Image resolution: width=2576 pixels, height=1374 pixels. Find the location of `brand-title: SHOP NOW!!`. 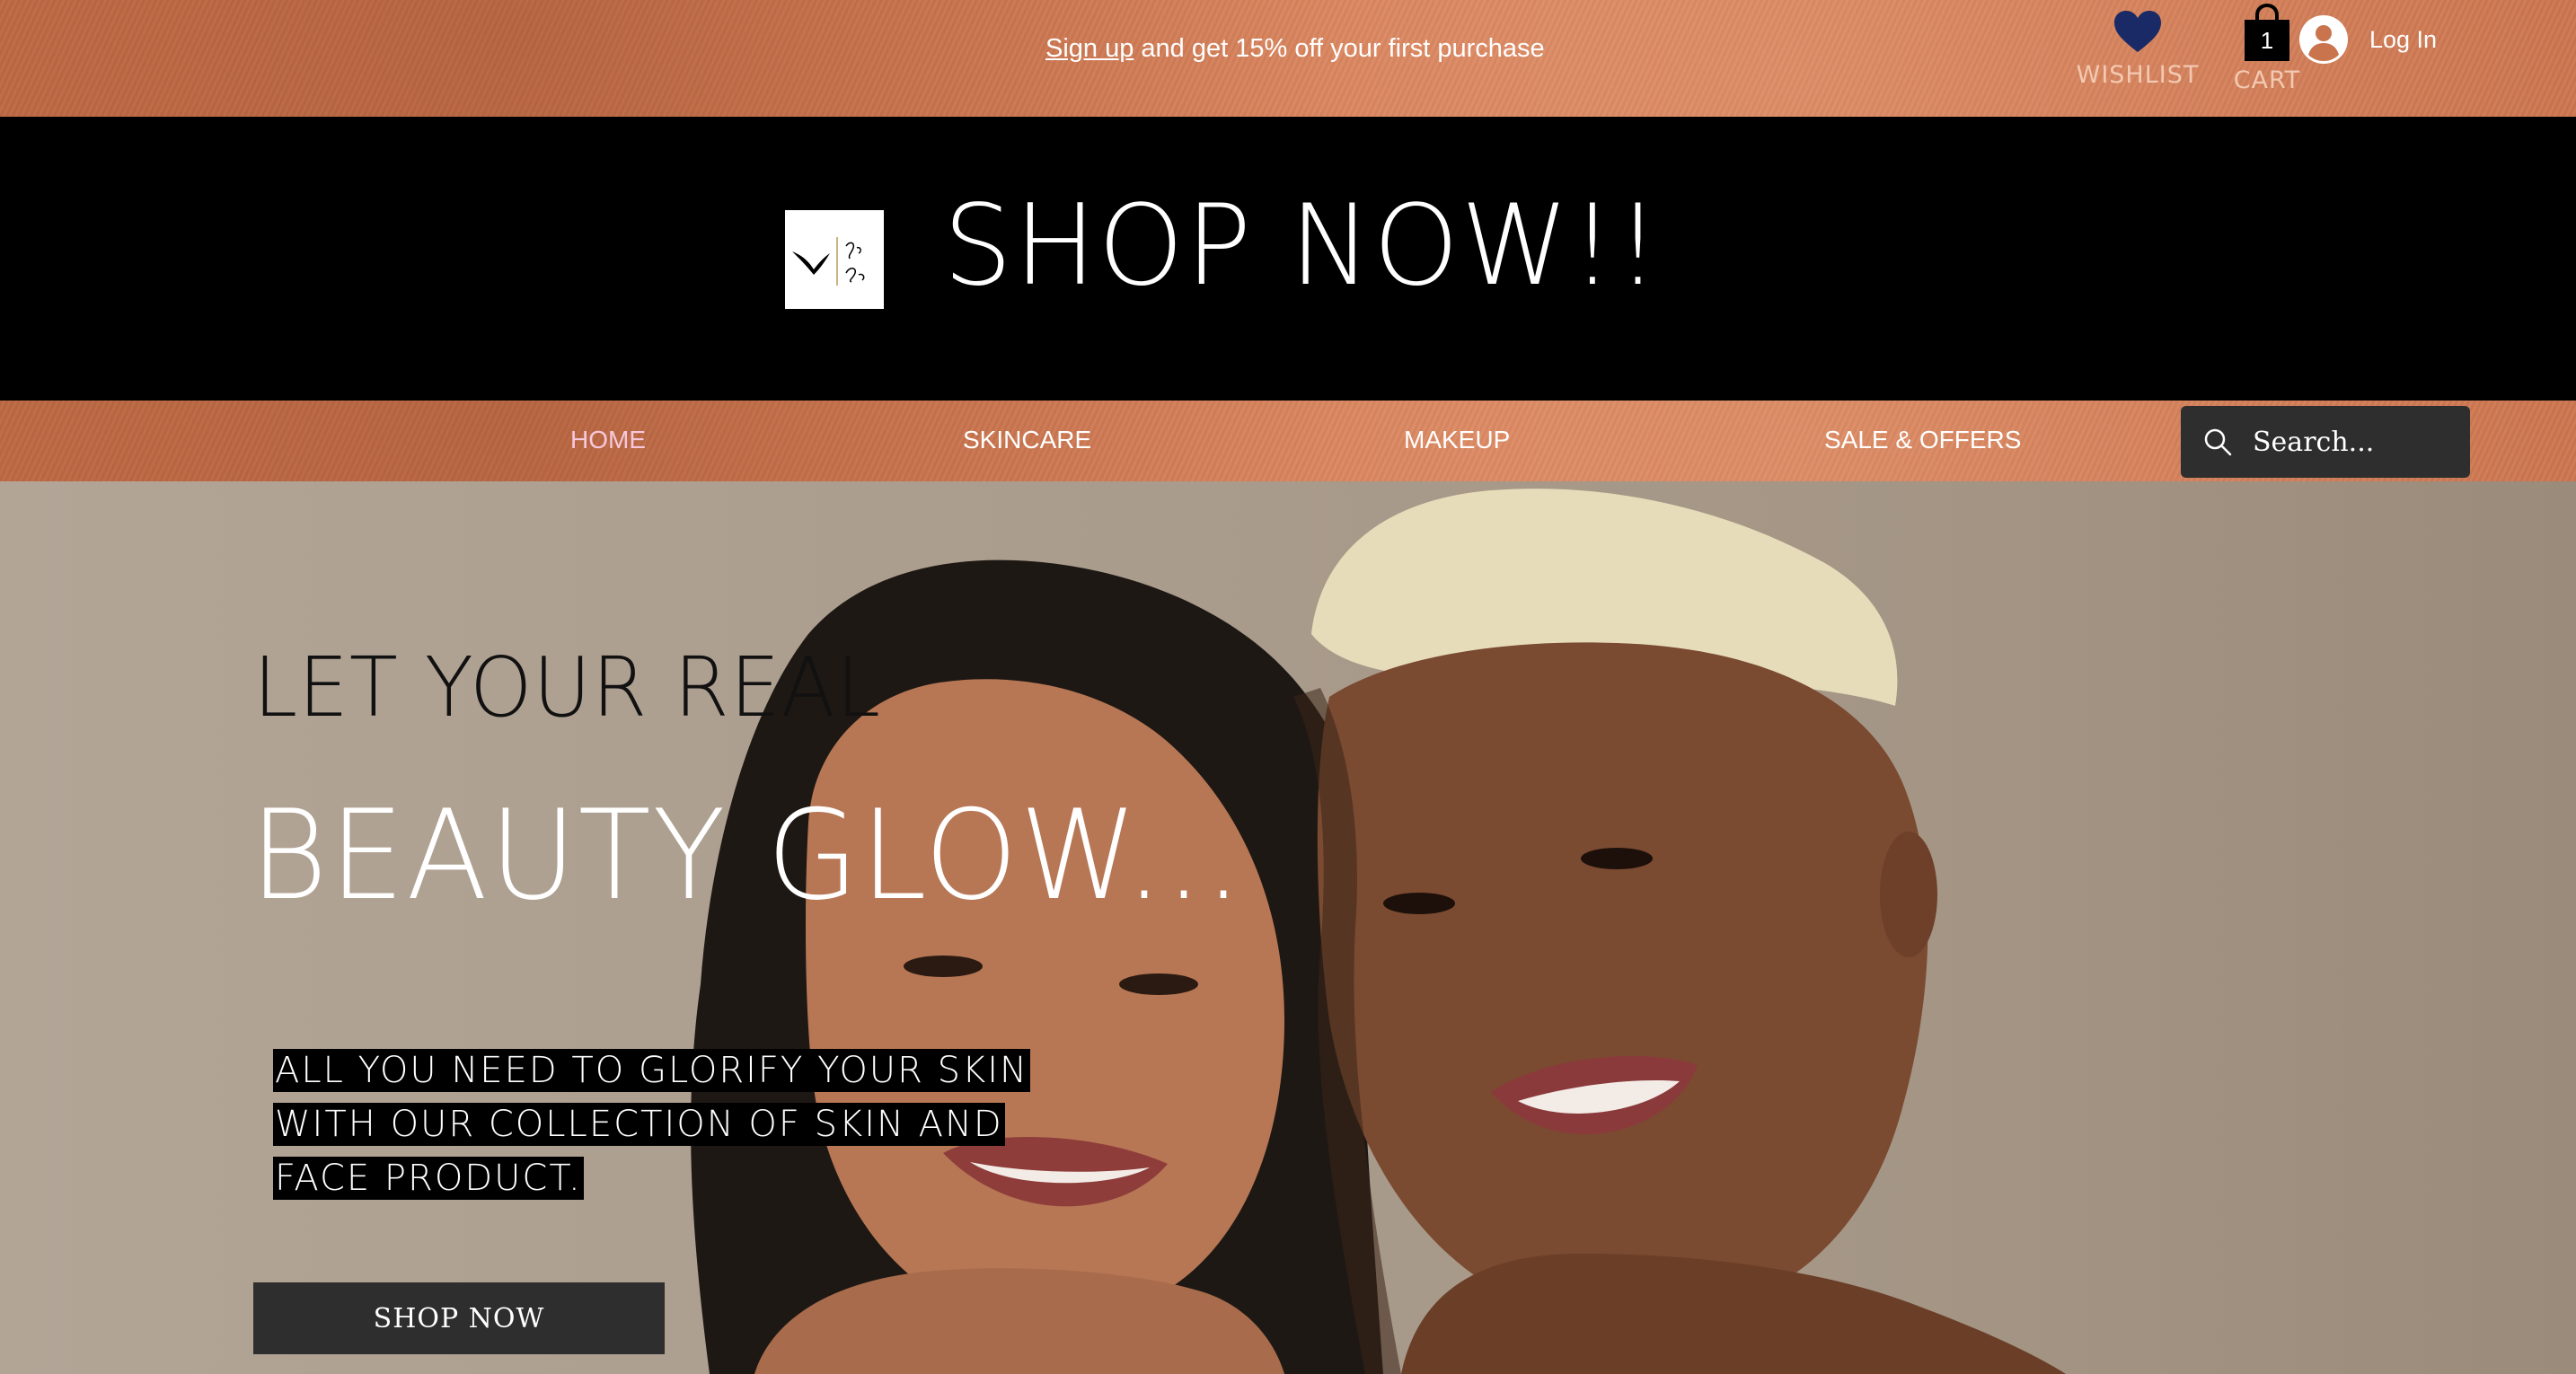

brand-title: SHOP NOW!! is located at coordinates (1302, 246).